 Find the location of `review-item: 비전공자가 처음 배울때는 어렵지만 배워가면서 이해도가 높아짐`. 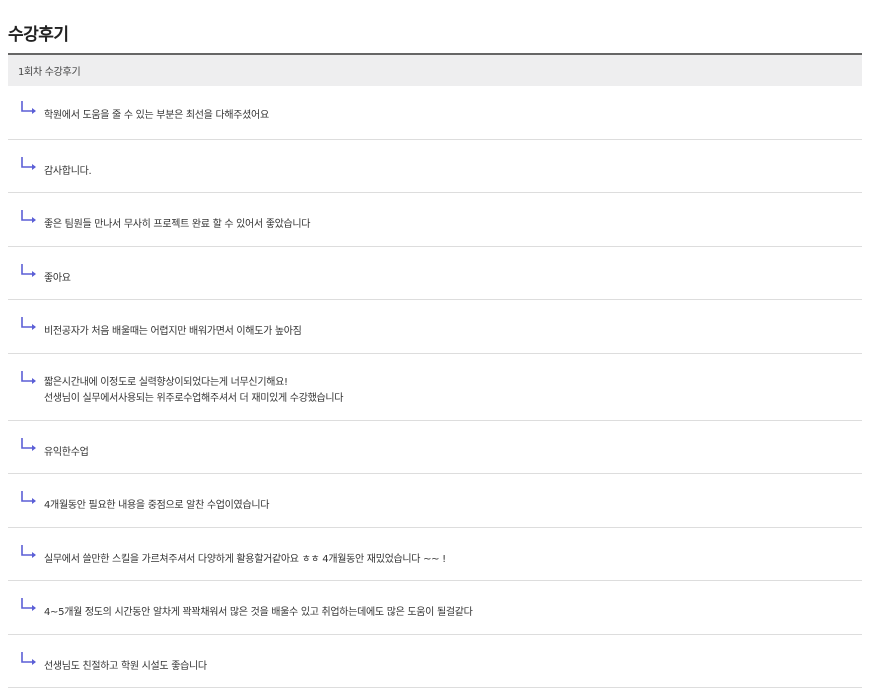

review-item: 비전공자가 처음 배울때는 어렵지만 배워가면서 이해도가 높아짐 is located at coordinates (435, 327).